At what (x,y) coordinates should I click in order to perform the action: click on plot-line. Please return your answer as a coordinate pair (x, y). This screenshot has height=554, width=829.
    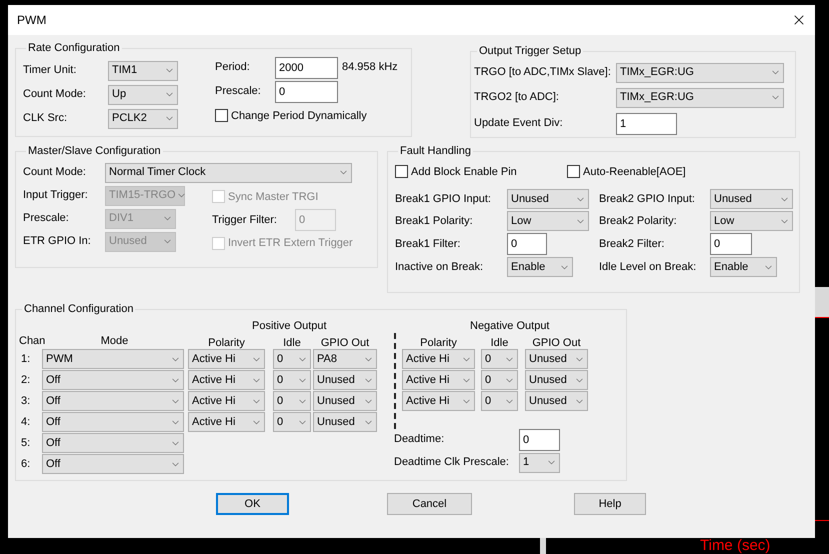
    Looking at the image, I should click on (822, 520).